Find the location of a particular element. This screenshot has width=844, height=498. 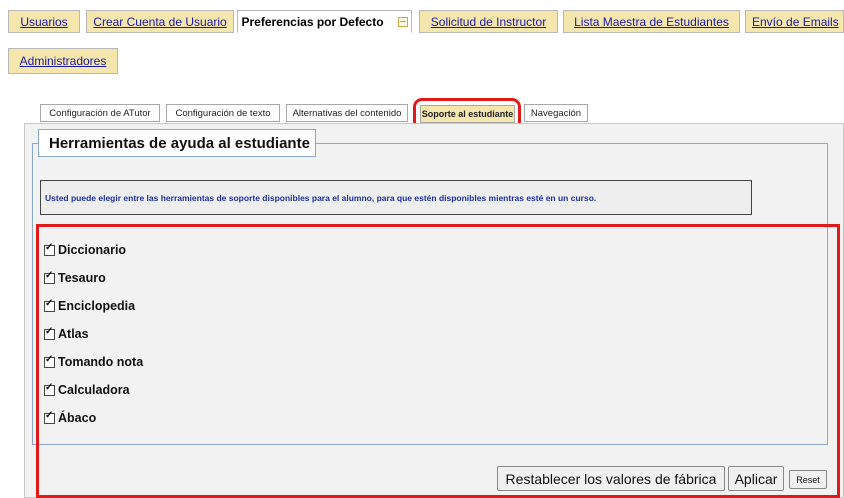

tab-preferencias-defecto: Preferencias por Defecto is located at coordinates (324, 21).